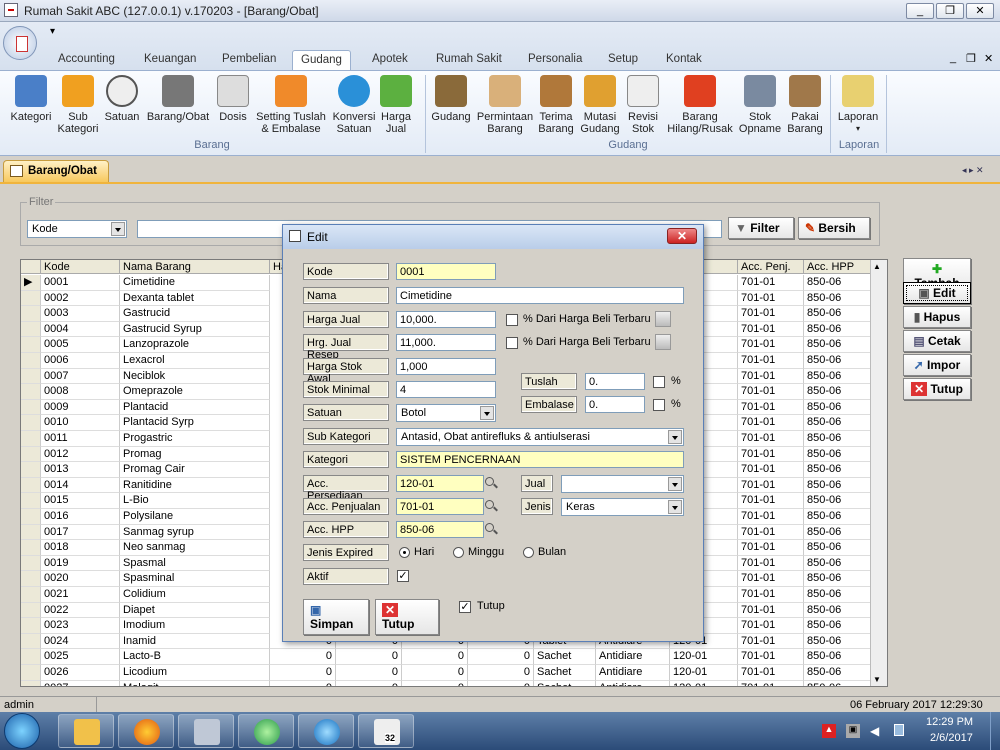  Describe the element at coordinates (407, 617) in the screenshot. I see `dialog-tutup-button: ✕ Tutup` at that location.